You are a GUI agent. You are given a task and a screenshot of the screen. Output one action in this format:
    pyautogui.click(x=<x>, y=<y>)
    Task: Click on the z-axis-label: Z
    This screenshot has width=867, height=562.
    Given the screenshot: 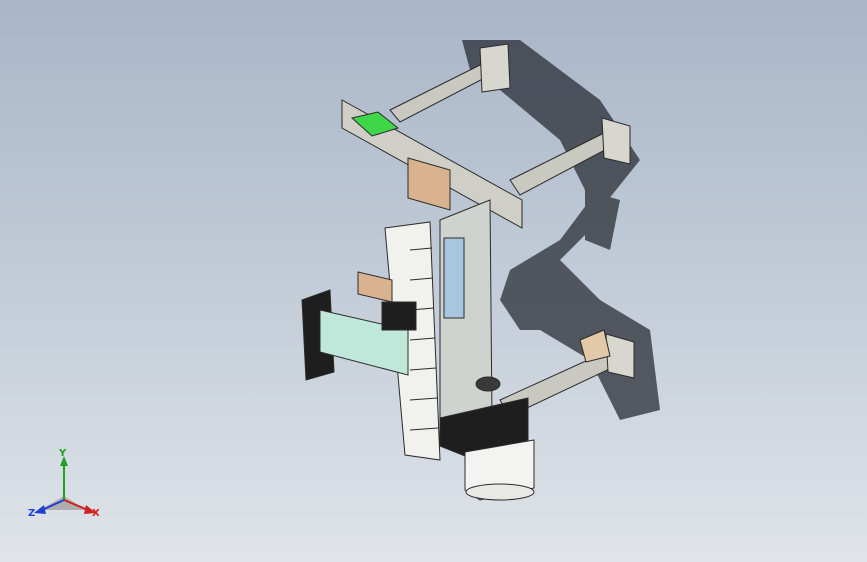 What is the action you would take?
    pyautogui.click(x=31, y=513)
    